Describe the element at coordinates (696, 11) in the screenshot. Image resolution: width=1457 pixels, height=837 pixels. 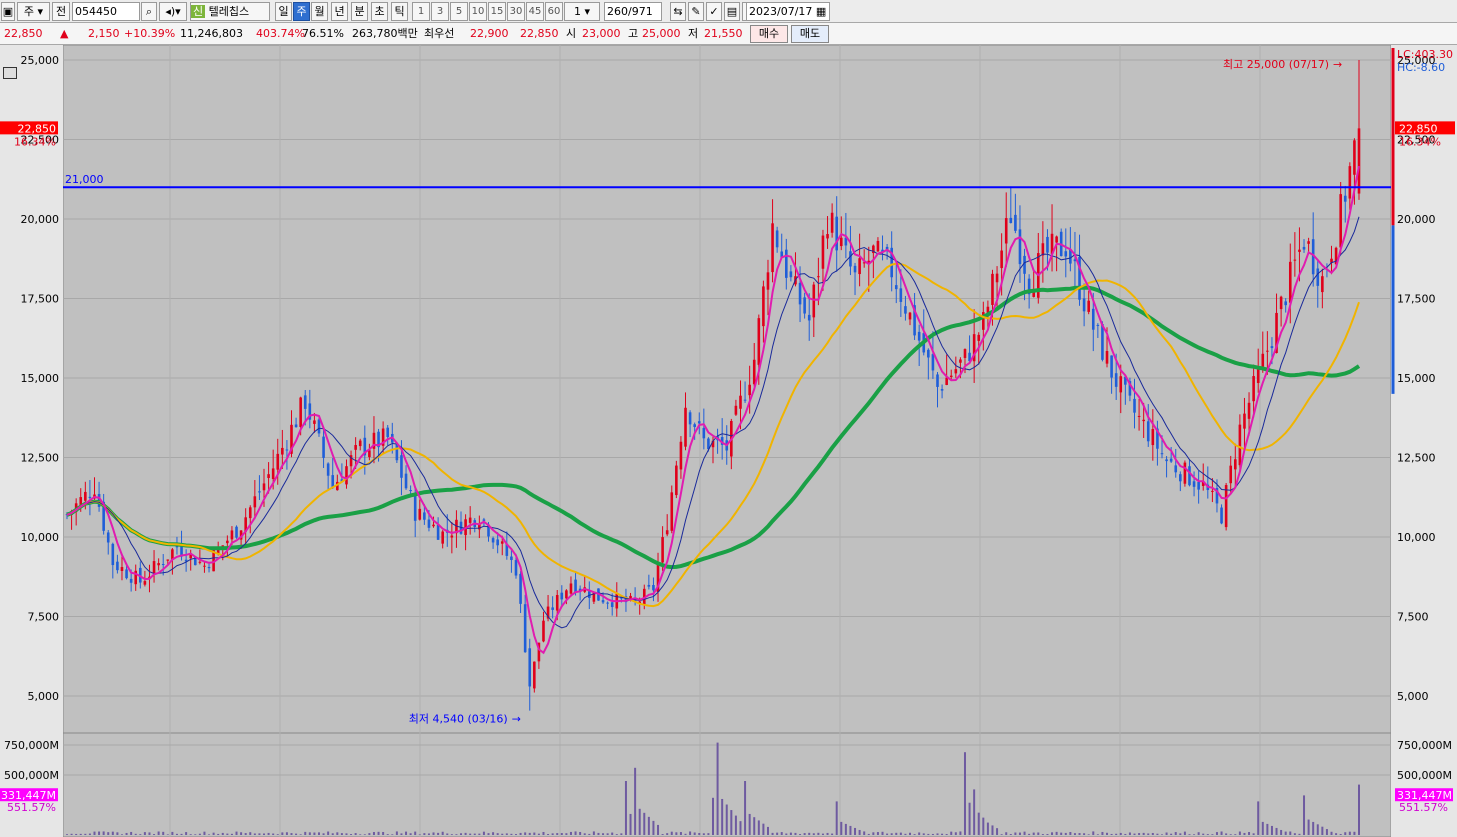
I see `draw-icon: ✎` at that location.